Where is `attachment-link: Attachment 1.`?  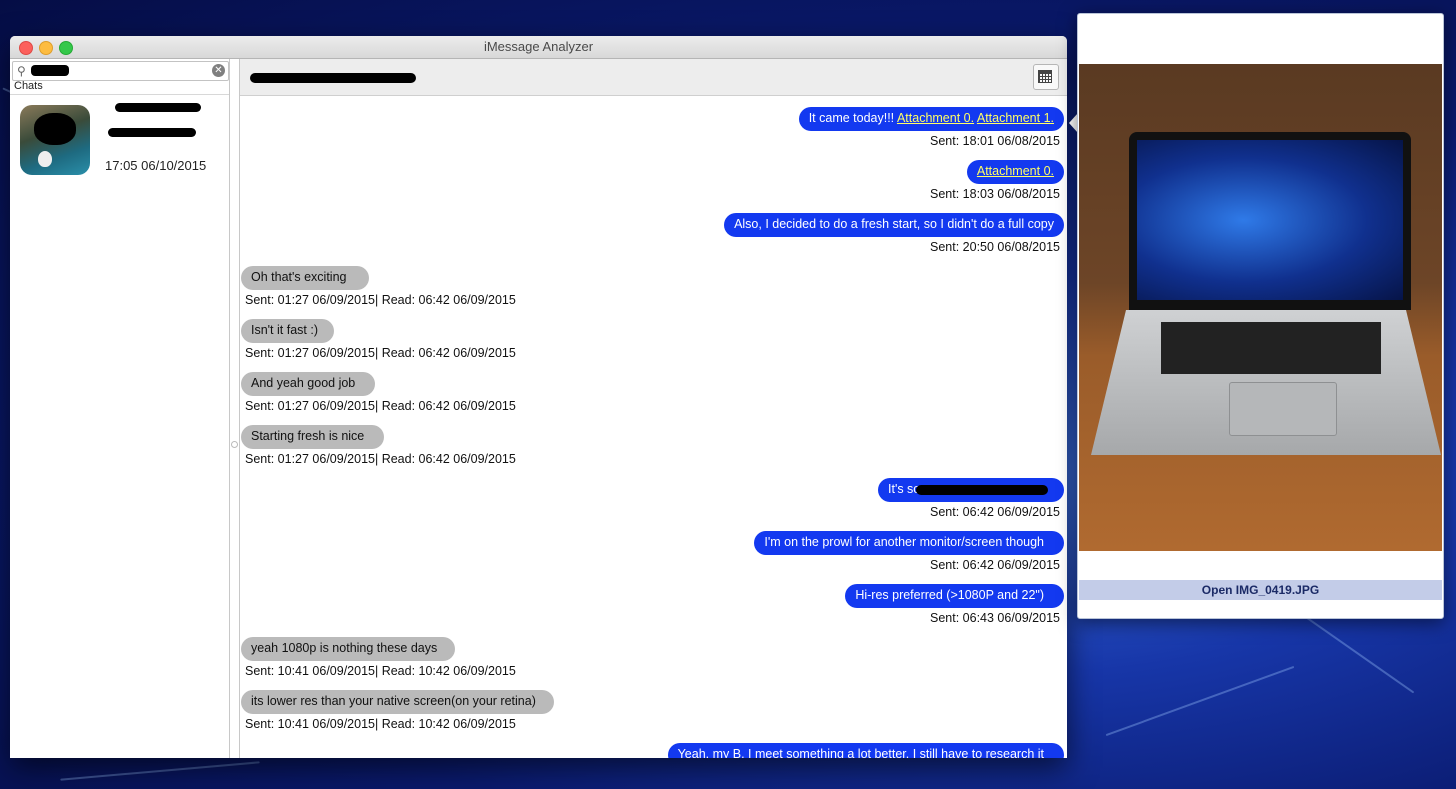
attachment-link: Attachment 1. is located at coordinates (1015, 118).